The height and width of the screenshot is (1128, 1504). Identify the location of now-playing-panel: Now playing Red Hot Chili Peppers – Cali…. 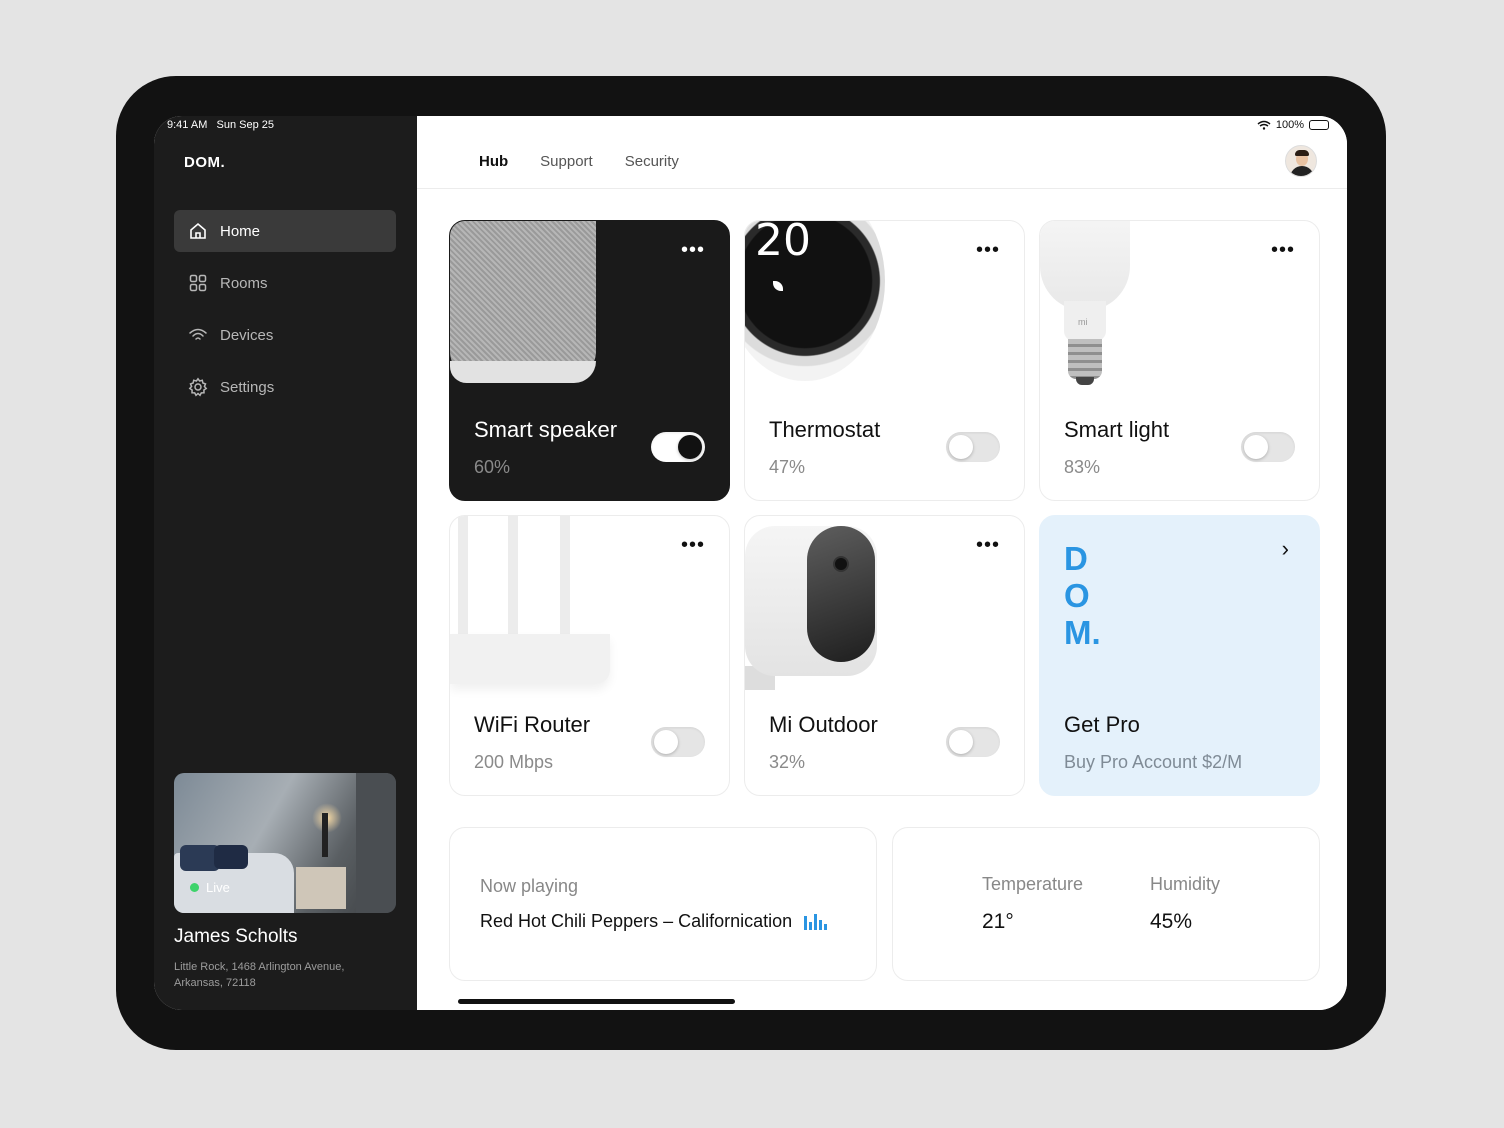
(663, 904).